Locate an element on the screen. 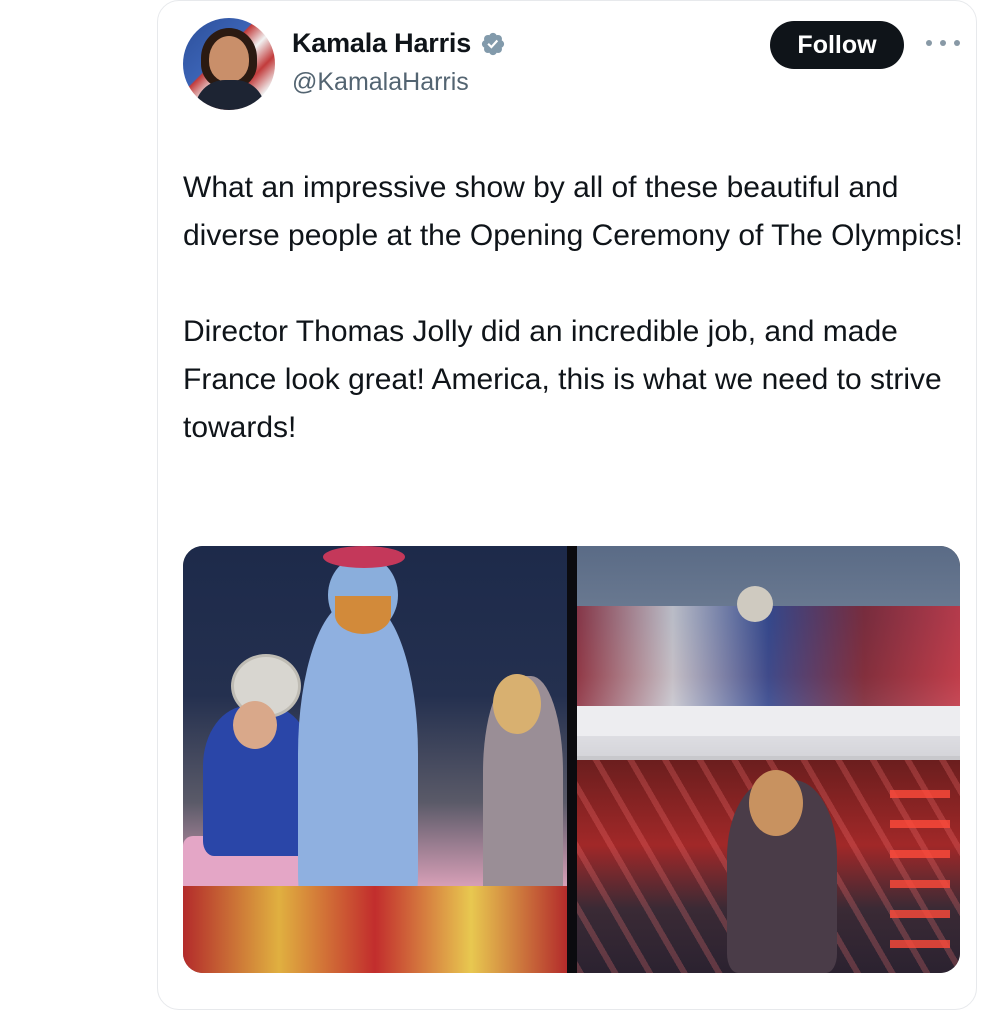  avatar-body is located at coordinates (230, 95).